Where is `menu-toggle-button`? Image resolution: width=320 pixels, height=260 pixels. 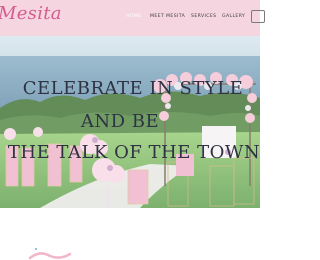 menu-toggle-button is located at coordinates (258, 16).